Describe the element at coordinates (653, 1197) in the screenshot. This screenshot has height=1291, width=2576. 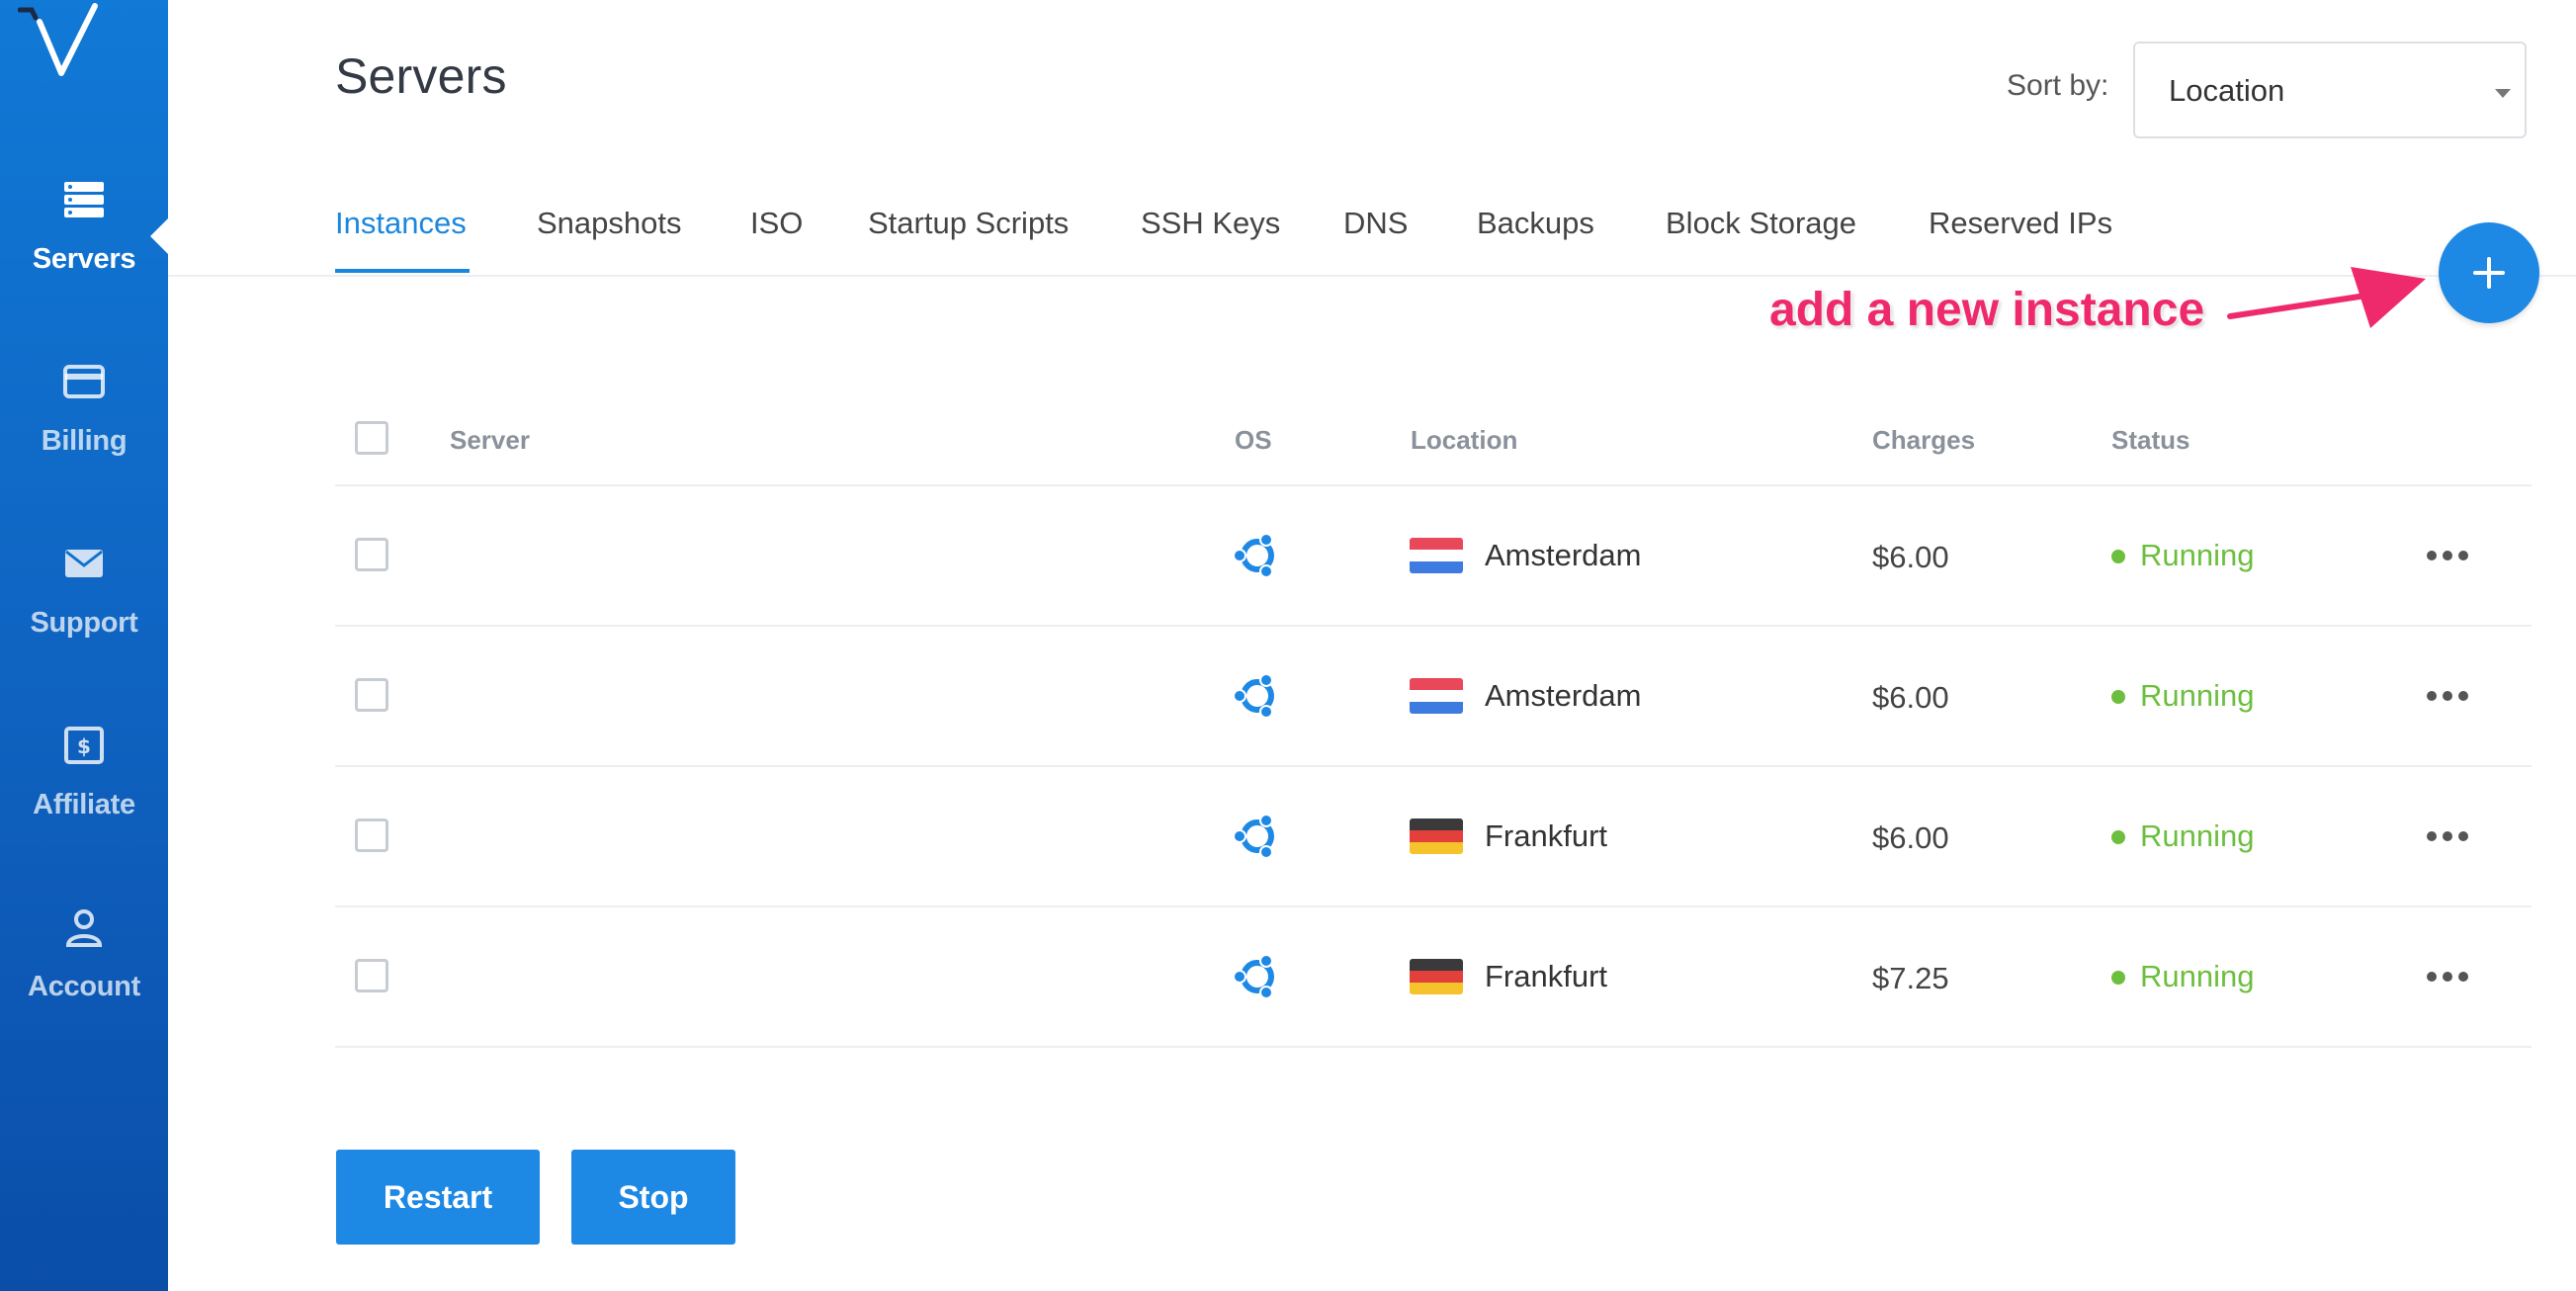
I see `stop-button: Stop` at that location.